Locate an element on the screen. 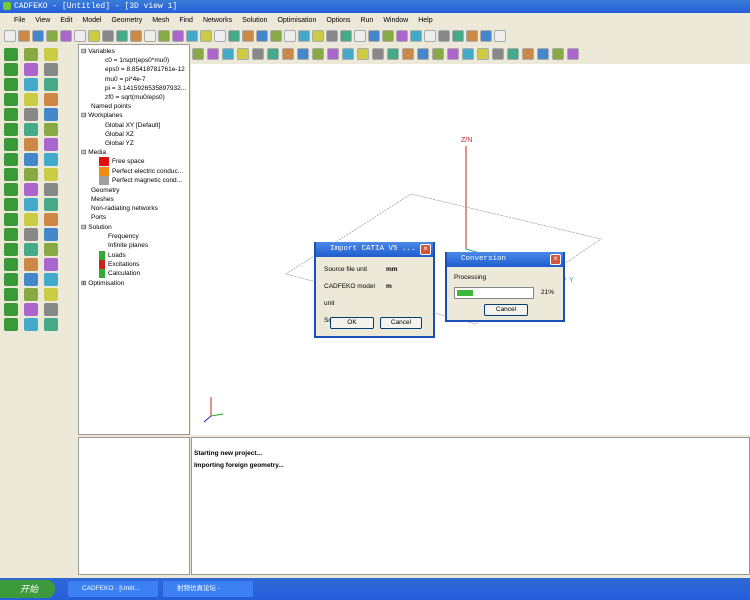  menu-mesh: Mesh is located at coordinates (160, 20).